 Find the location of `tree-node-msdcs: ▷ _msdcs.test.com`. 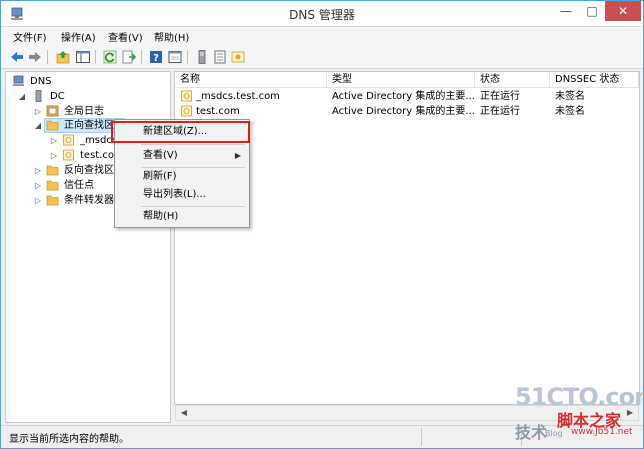

tree-node-msdcs: ▷ _msdcs.test.com is located at coordinates (65, 140).